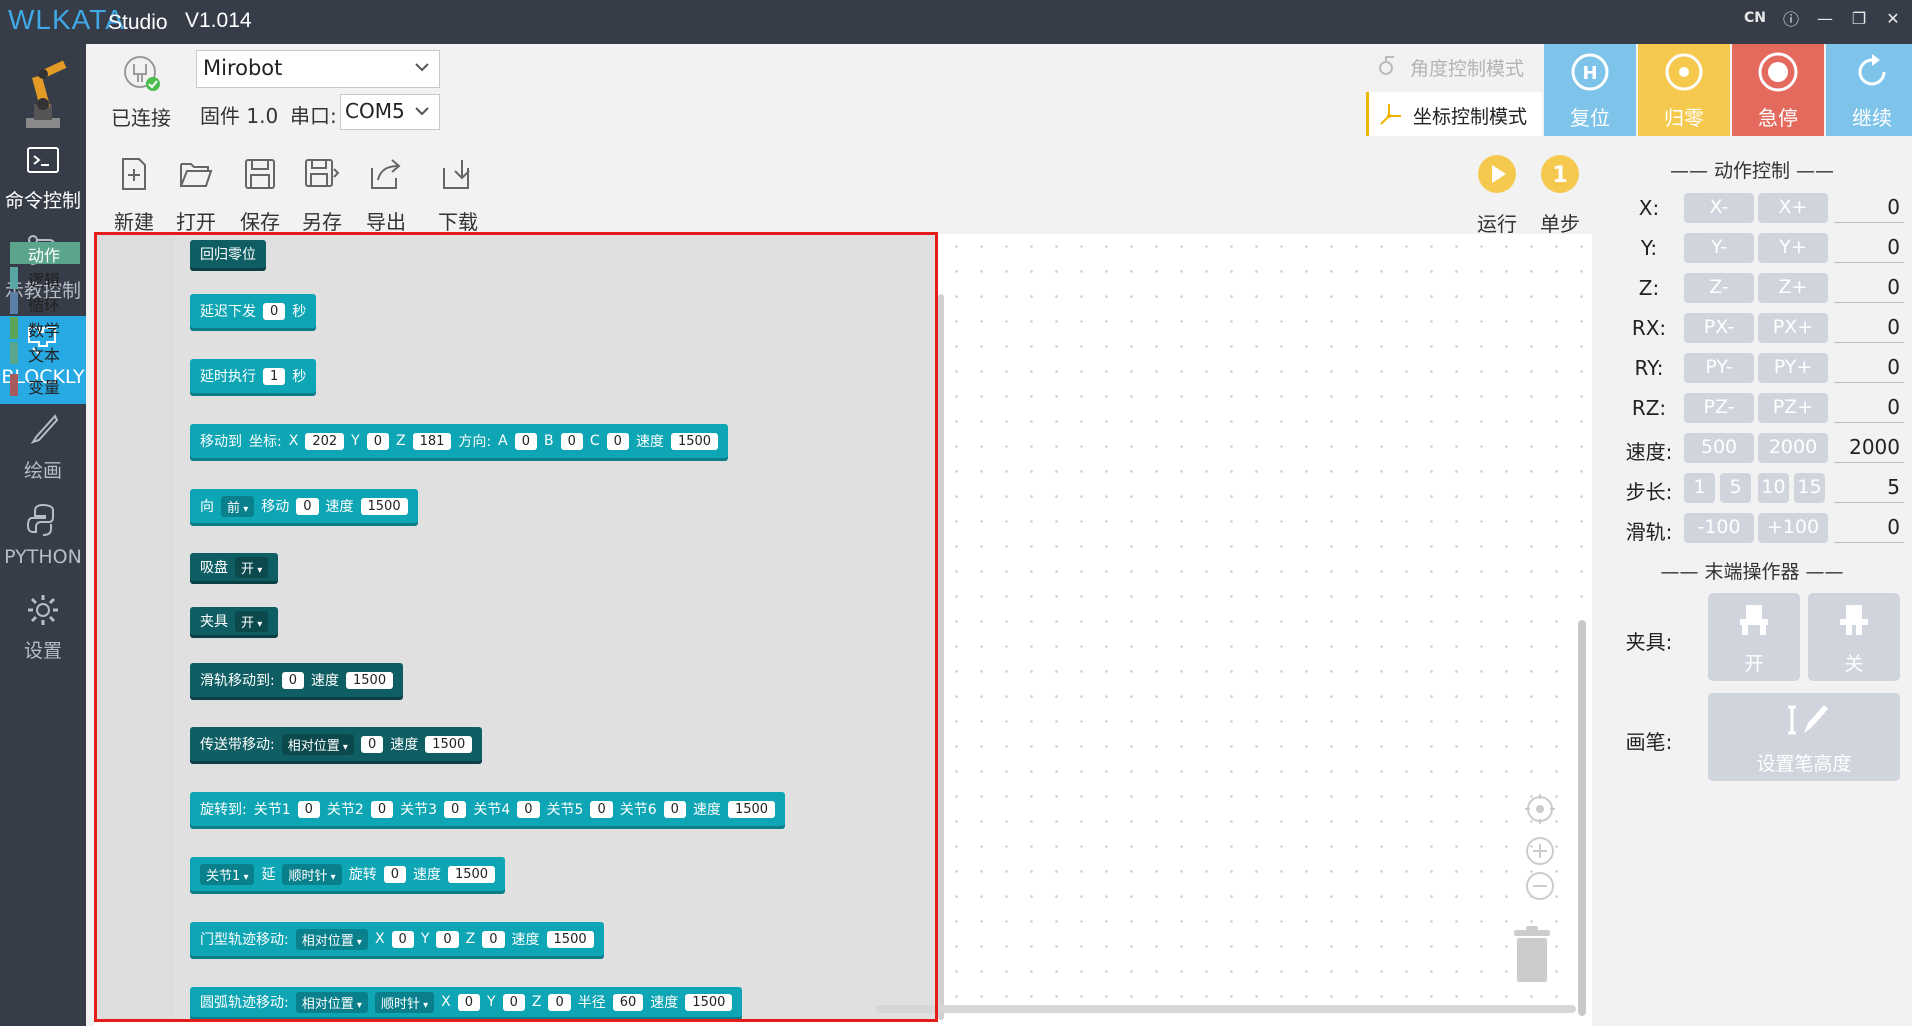 The width and height of the screenshot is (1912, 1026). Describe the element at coordinates (1869, 288) in the screenshot. I see `z-value: 0` at that location.